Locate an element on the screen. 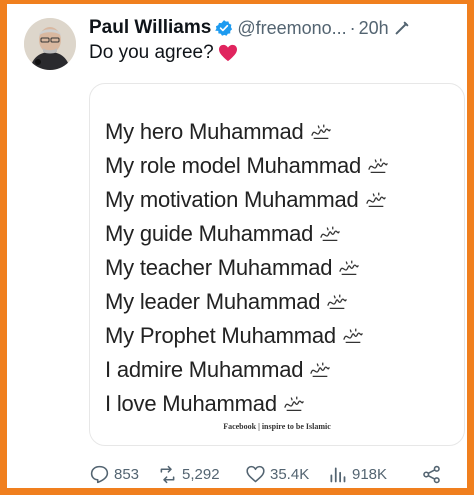 The image size is (474, 495). share-icon is located at coordinates (431, 474).